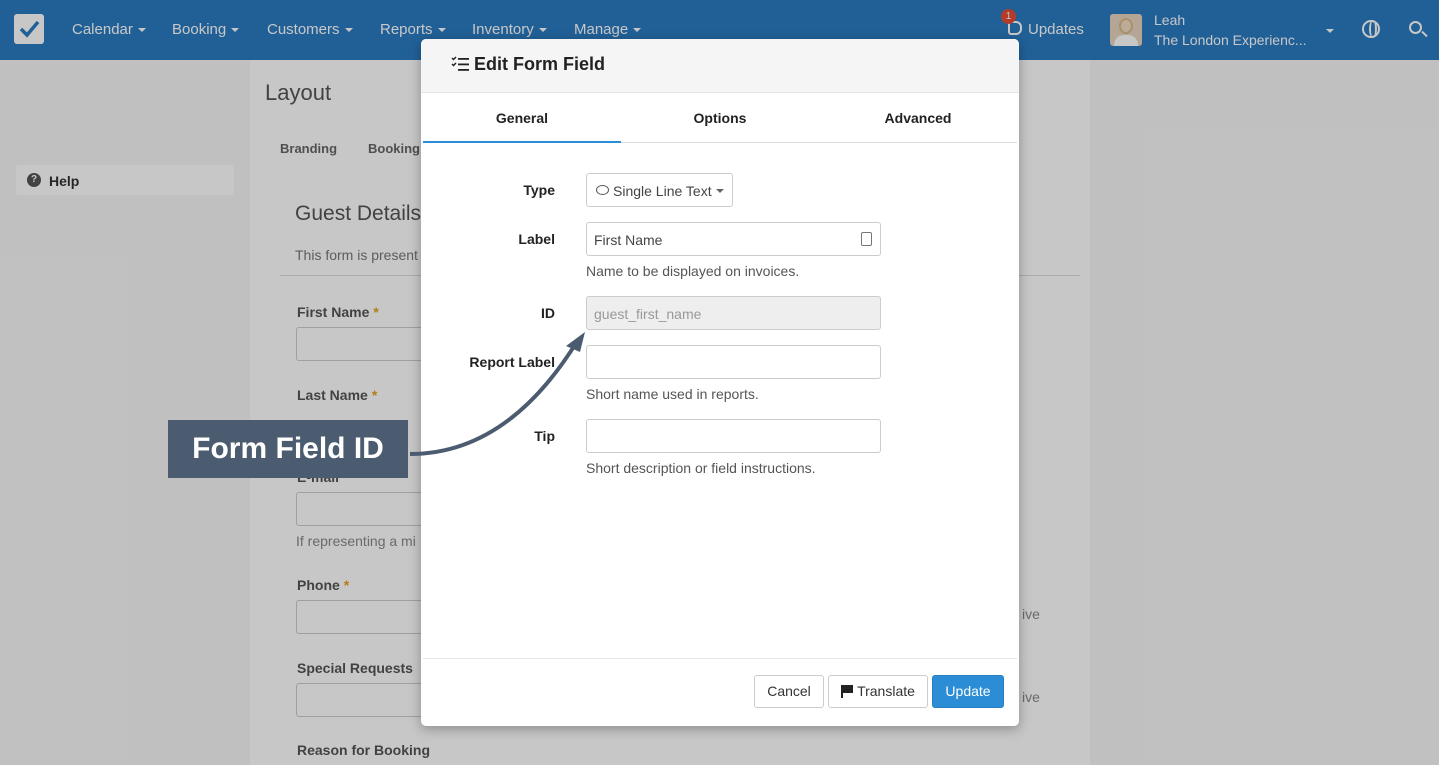 The height and width of the screenshot is (765, 1439). Describe the element at coordinates (497, 394) in the screenshot. I see `callout-arrow` at that location.